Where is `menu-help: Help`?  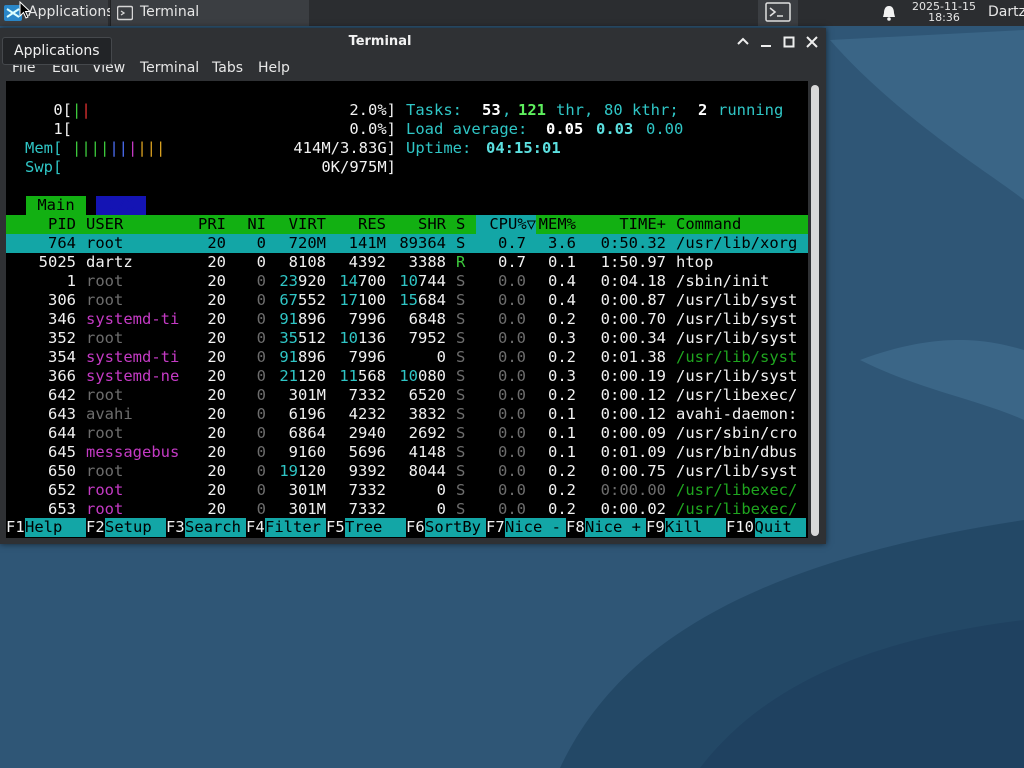 menu-help: Help is located at coordinates (274, 68).